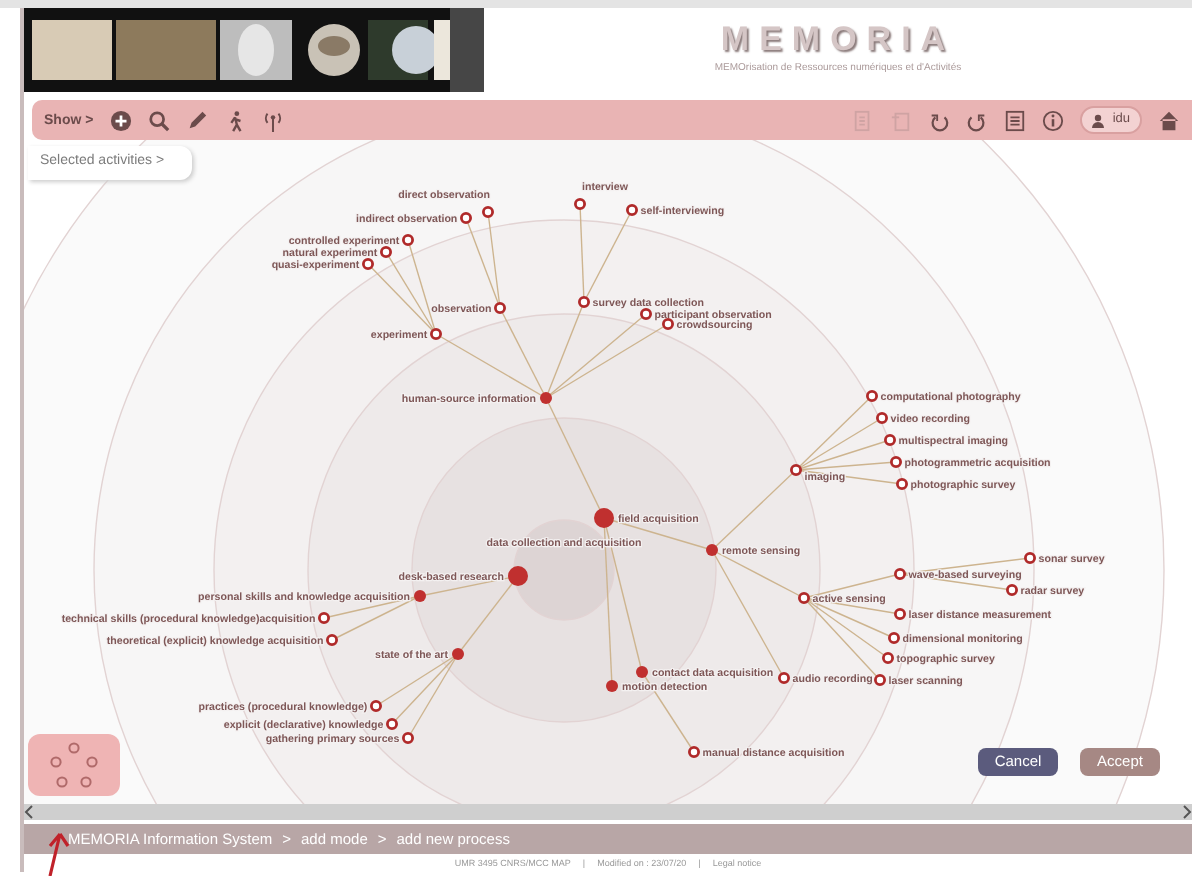 This screenshot has height=876, width=1192. I want to click on antenna-icon, so click(272, 120).